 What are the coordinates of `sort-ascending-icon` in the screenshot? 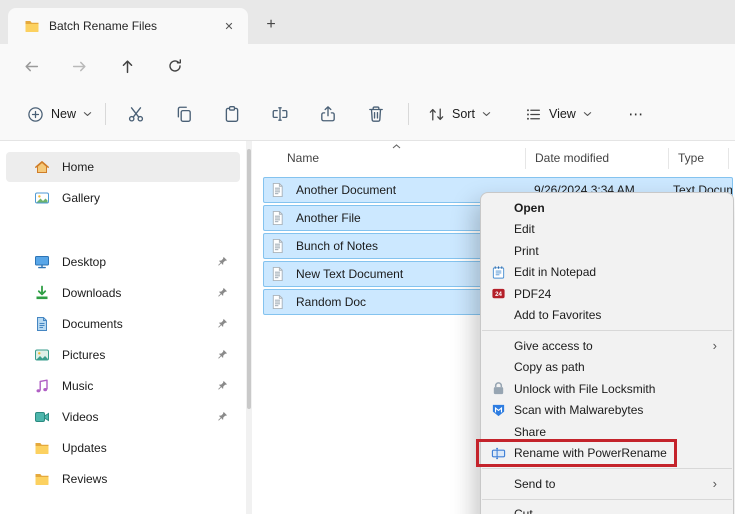 It's located at (396, 146).